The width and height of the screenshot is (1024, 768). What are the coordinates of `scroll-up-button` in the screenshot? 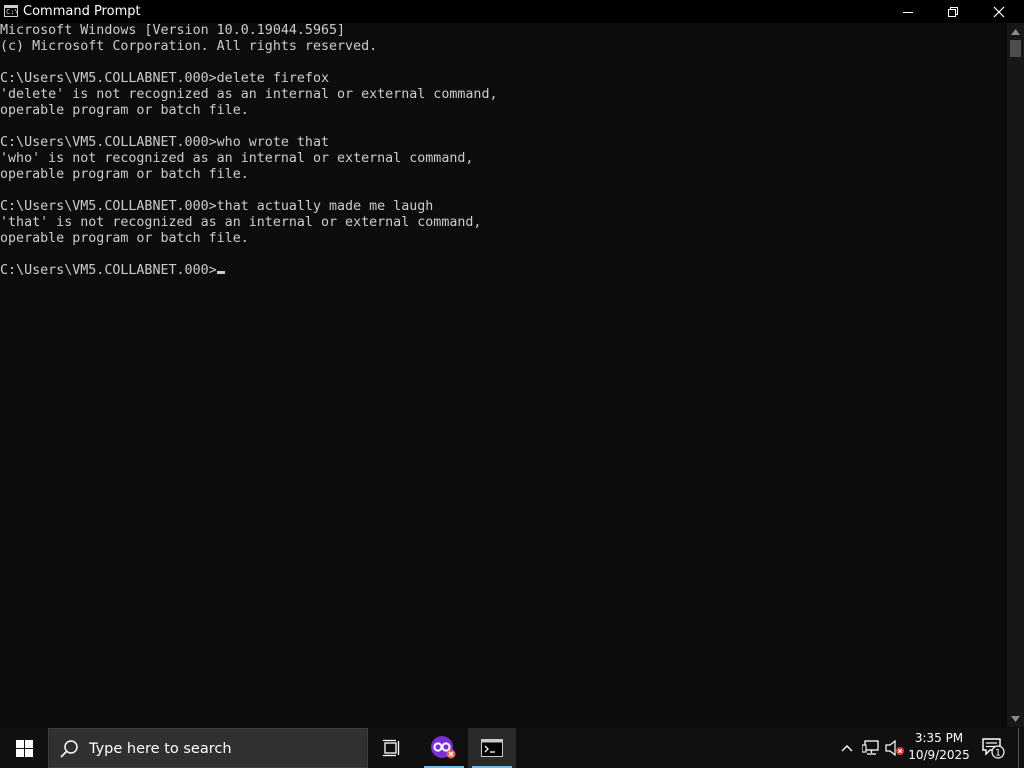 It's located at (1015, 31).